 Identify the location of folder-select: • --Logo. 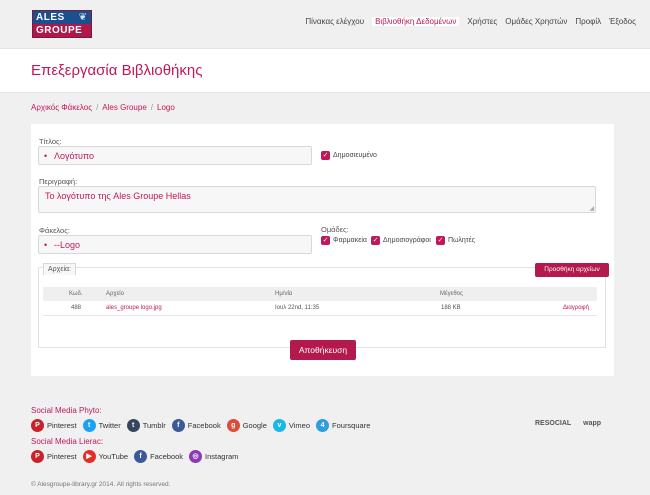
(175, 244).